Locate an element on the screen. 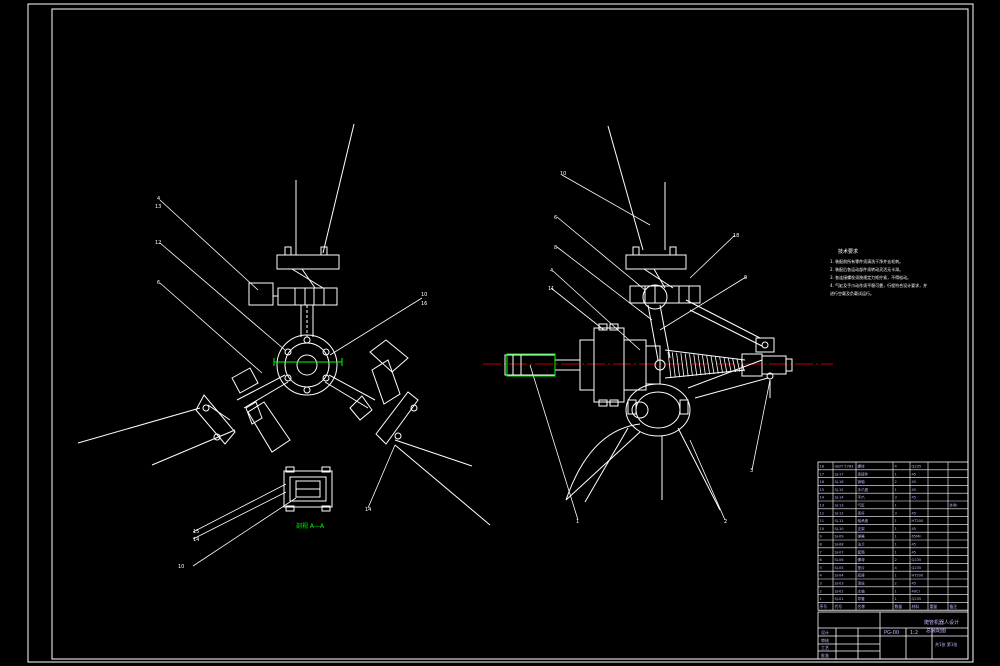  drawing-number: PG-00 is located at coordinates (891, 633).